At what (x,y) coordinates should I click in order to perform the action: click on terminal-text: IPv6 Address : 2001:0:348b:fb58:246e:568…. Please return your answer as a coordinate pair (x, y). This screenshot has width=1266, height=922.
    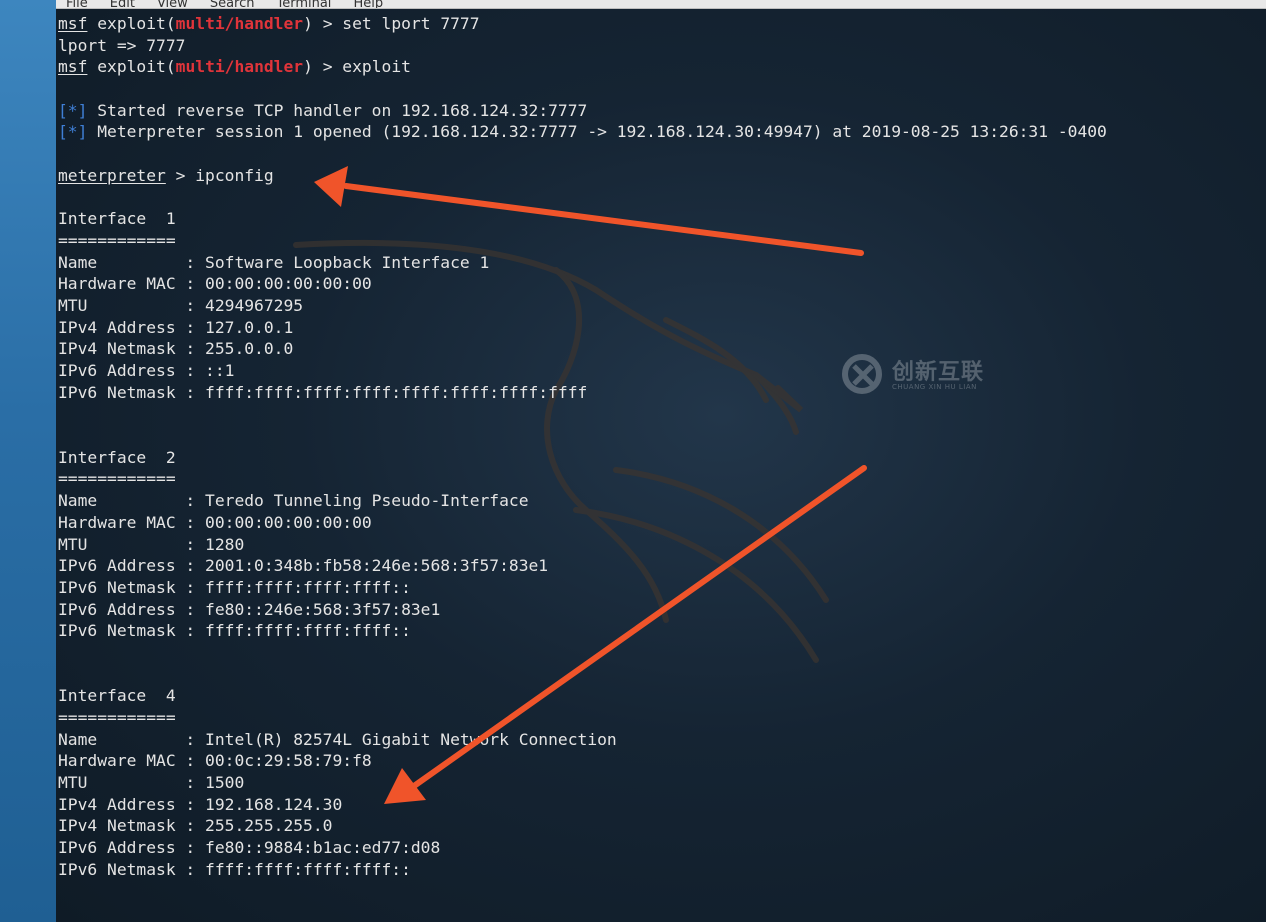
    Looking at the image, I should click on (303, 566).